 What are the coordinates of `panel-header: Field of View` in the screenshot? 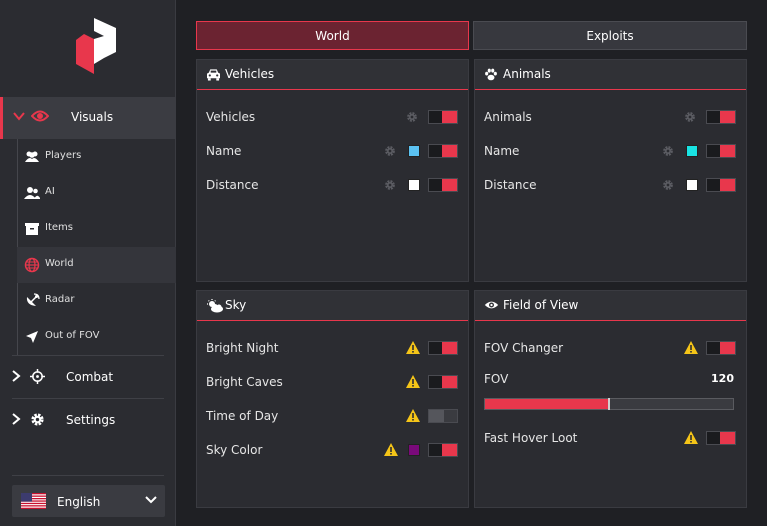 It's located at (610, 306).